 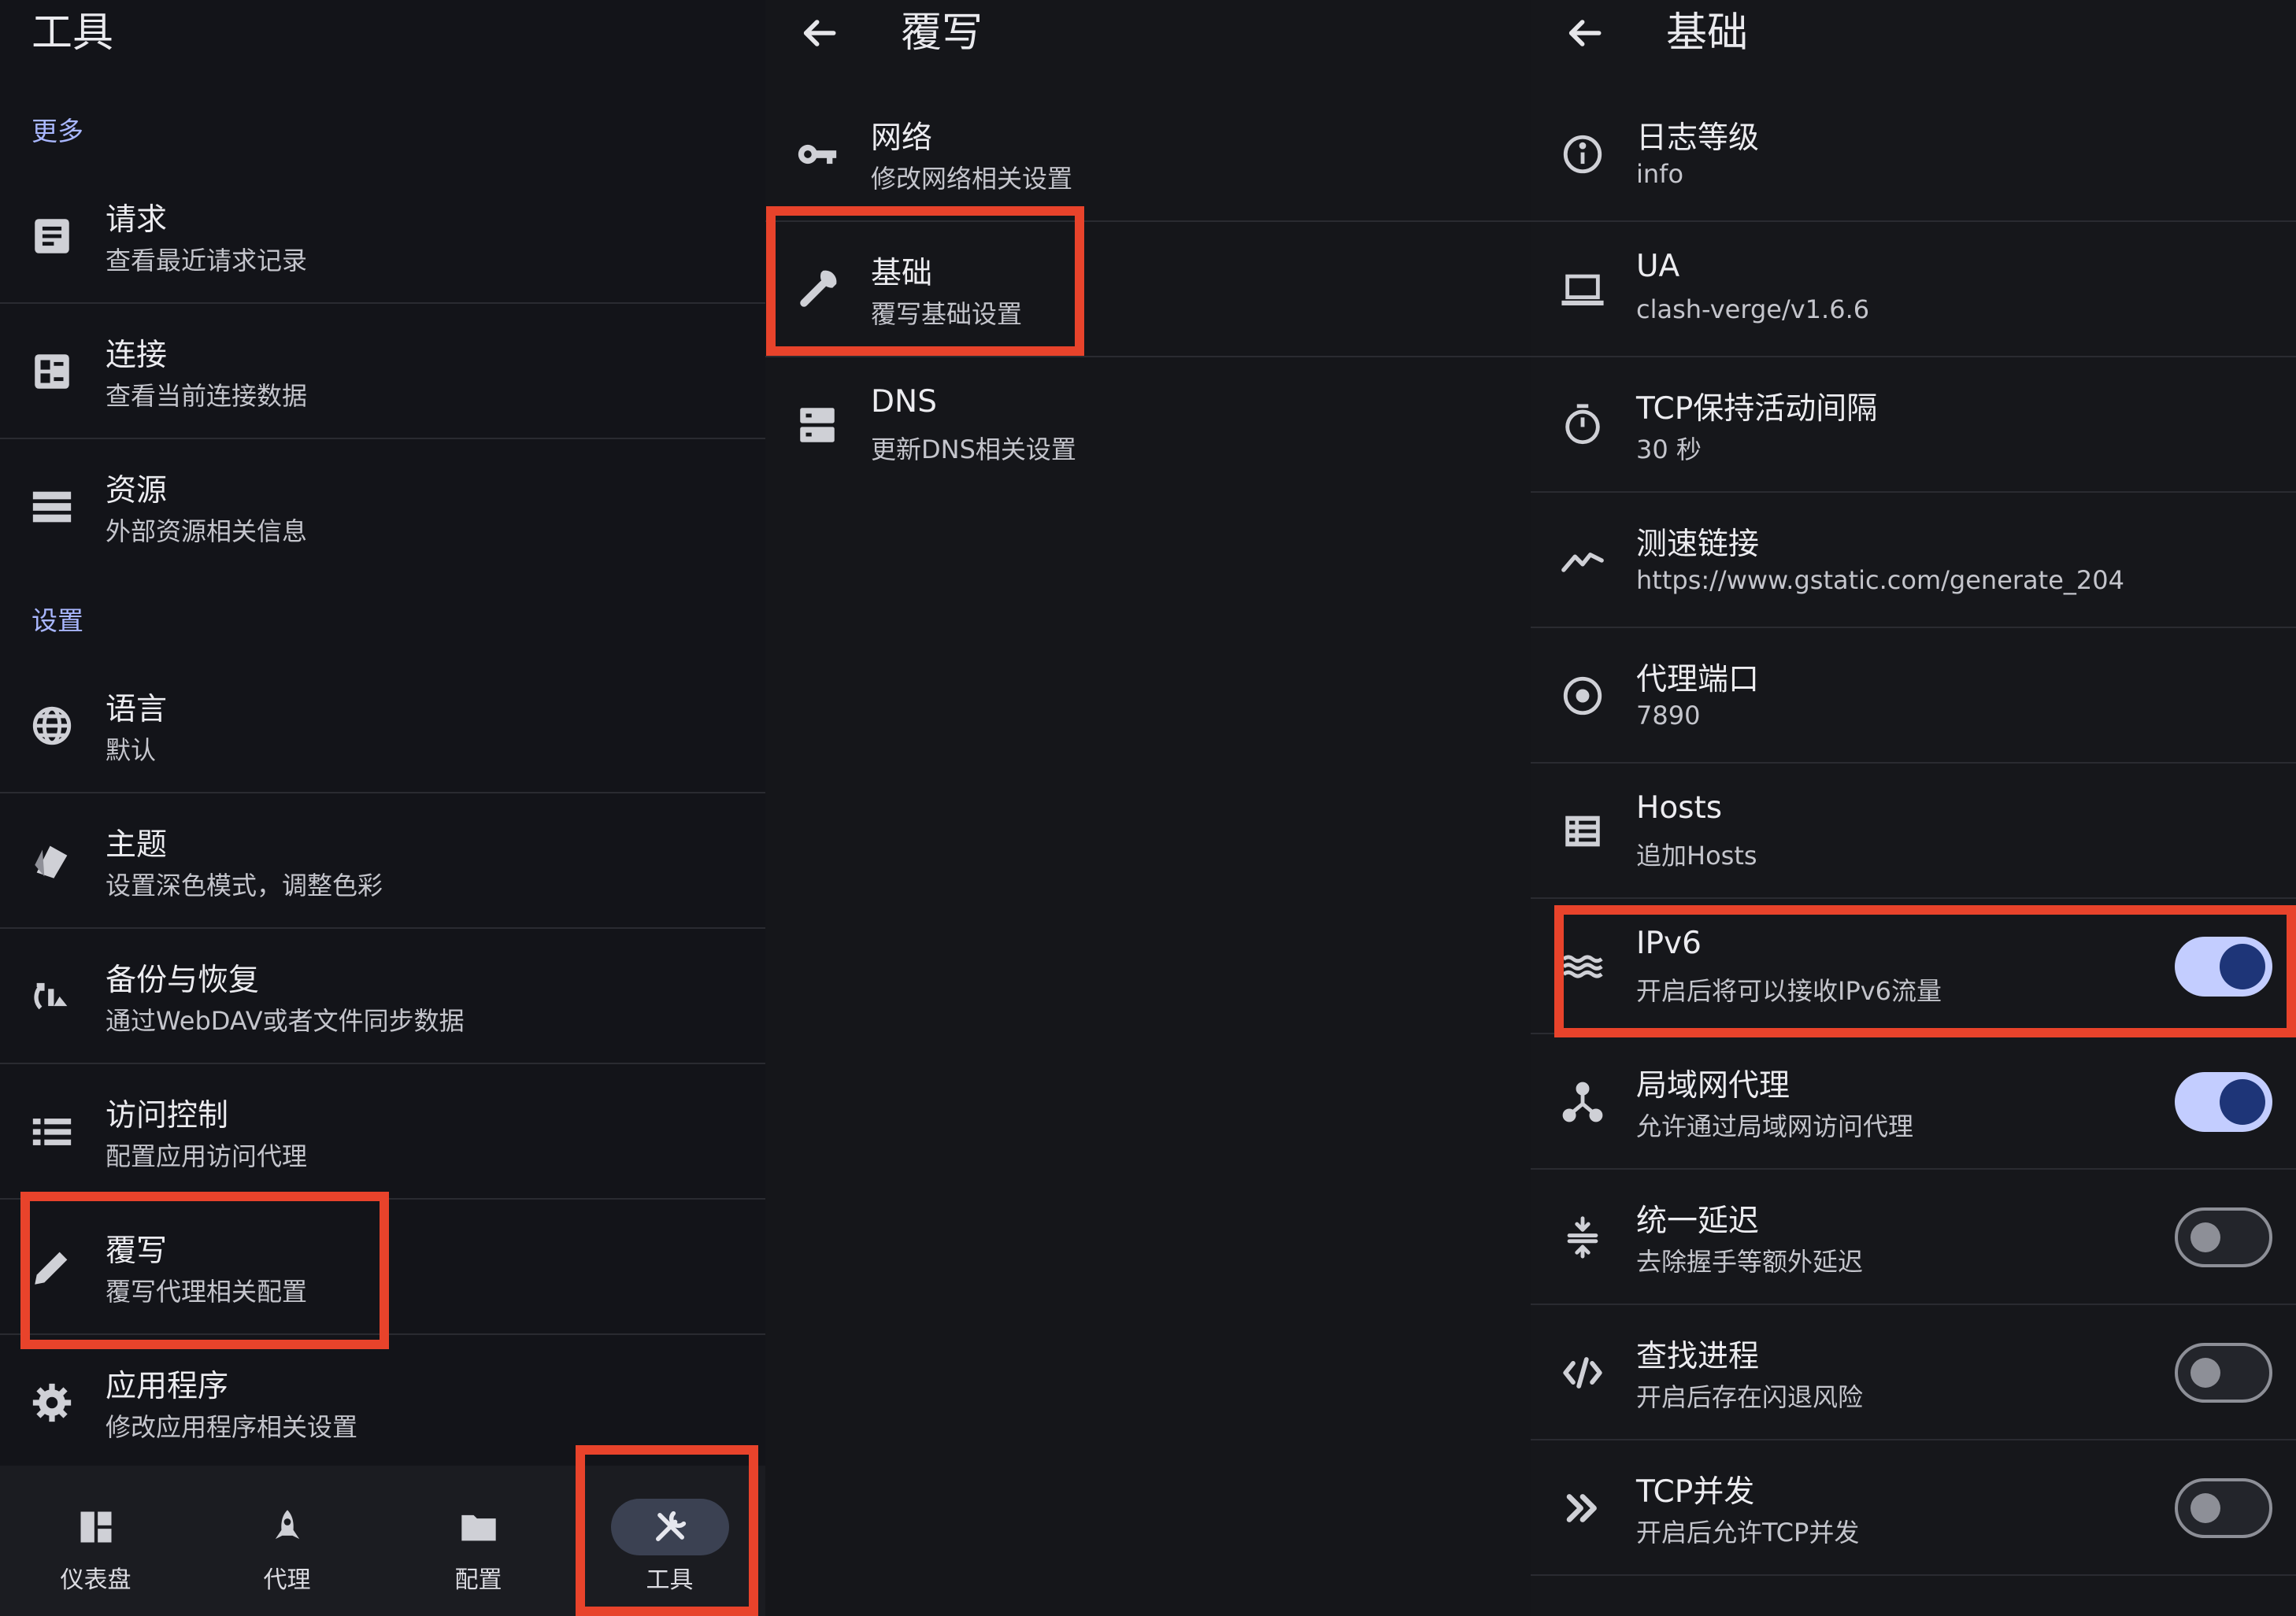 I want to click on item-title: 覆写, so click(x=137, y=1251).